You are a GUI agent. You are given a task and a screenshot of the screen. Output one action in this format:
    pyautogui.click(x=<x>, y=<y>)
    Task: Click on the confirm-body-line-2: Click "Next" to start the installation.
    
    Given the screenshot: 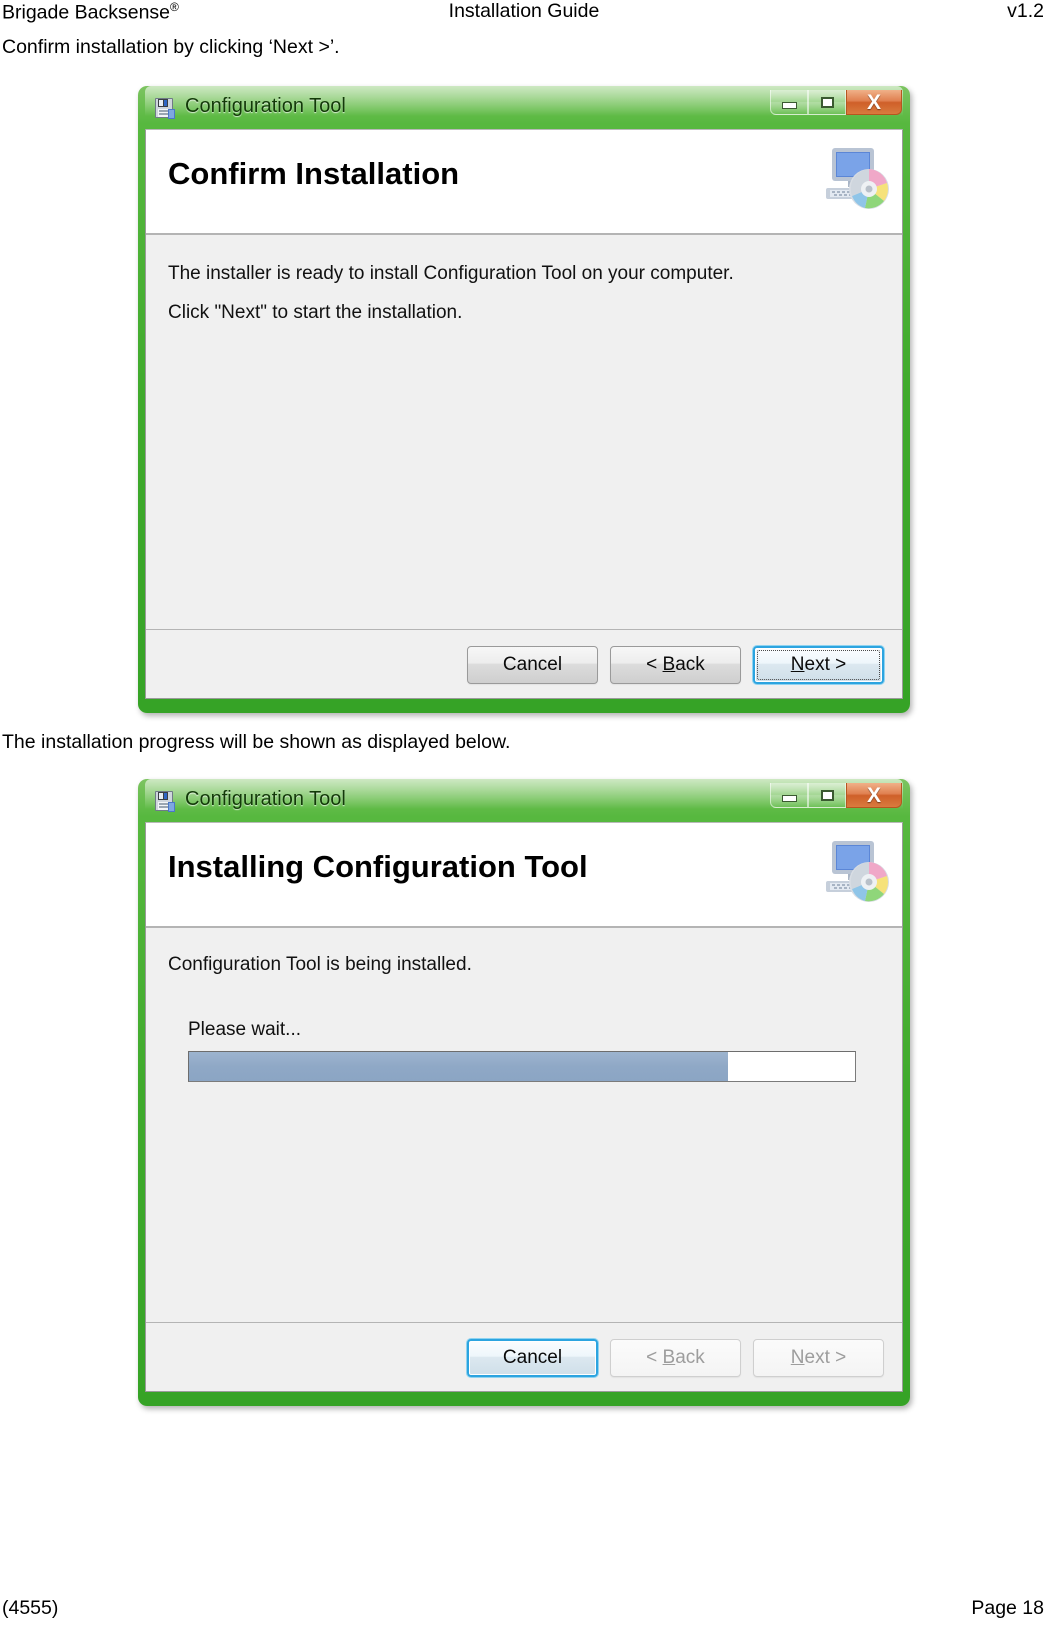 What is the action you would take?
    pyautogui.click(x=315, y=312)
    